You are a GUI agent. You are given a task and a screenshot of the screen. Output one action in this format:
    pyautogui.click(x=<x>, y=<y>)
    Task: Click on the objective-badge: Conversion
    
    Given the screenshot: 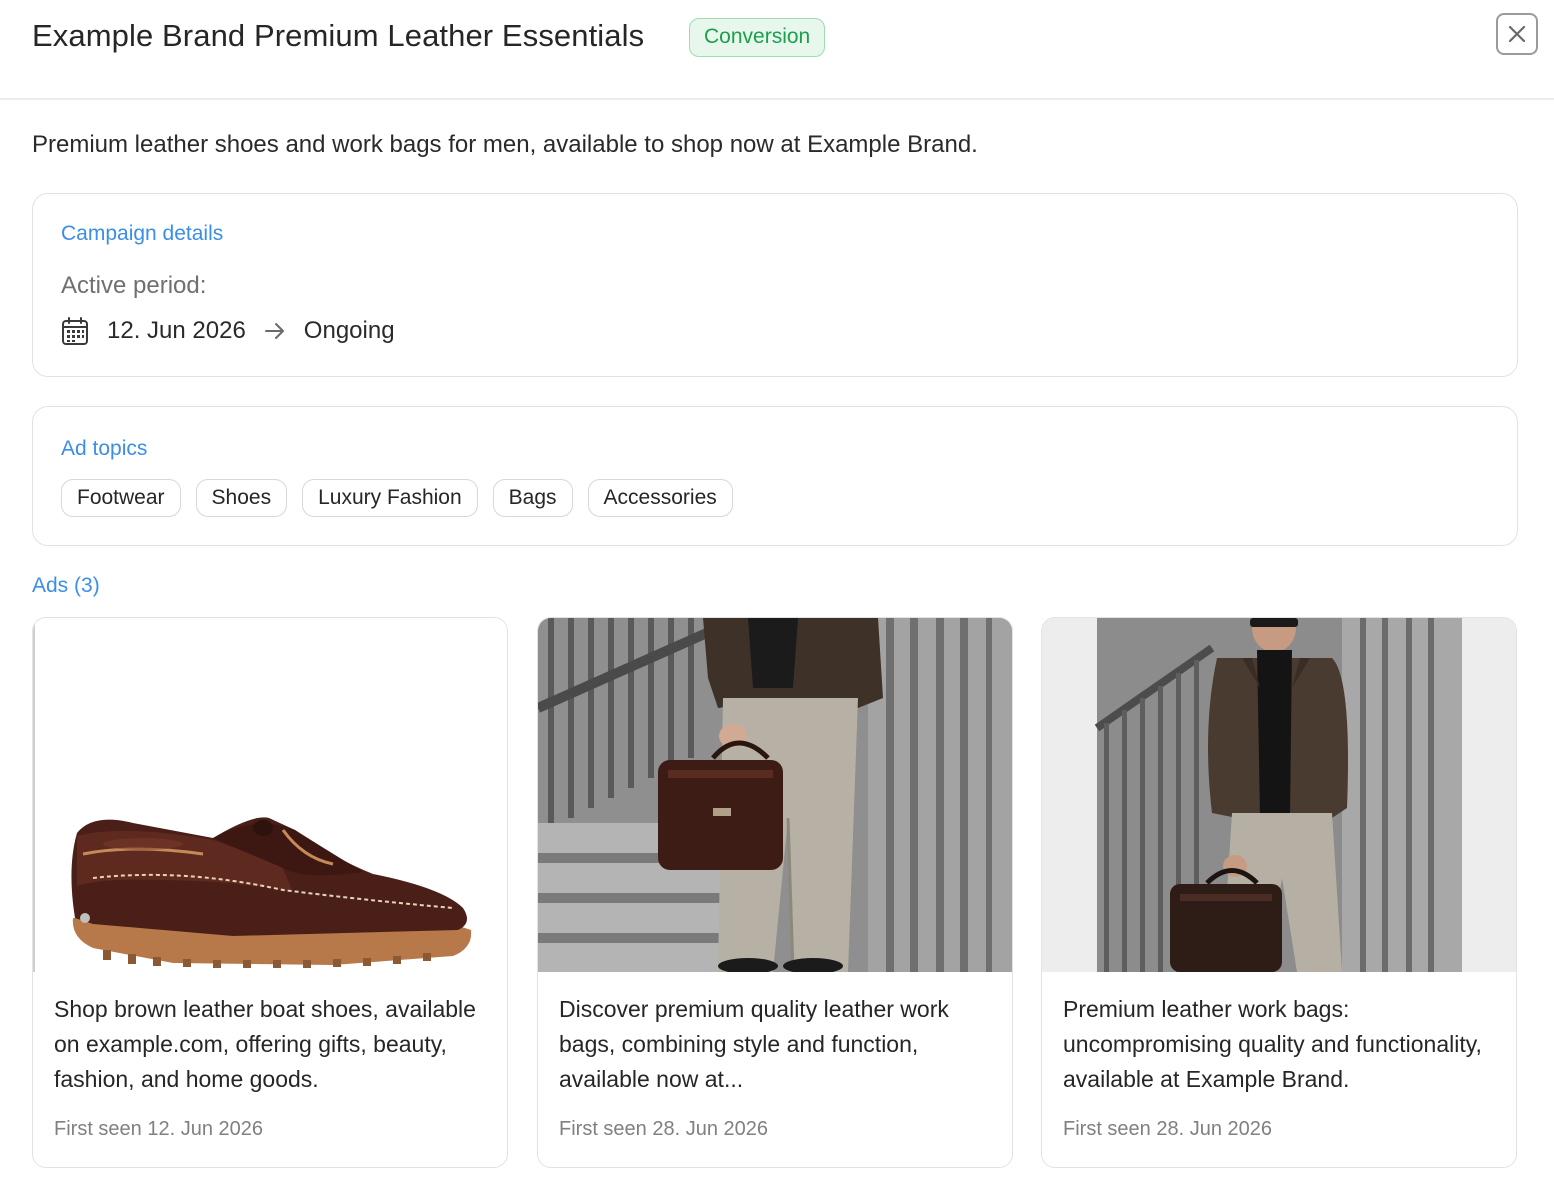 What is the action you would take?
    pyautogui.click(x=757, y=37)
    